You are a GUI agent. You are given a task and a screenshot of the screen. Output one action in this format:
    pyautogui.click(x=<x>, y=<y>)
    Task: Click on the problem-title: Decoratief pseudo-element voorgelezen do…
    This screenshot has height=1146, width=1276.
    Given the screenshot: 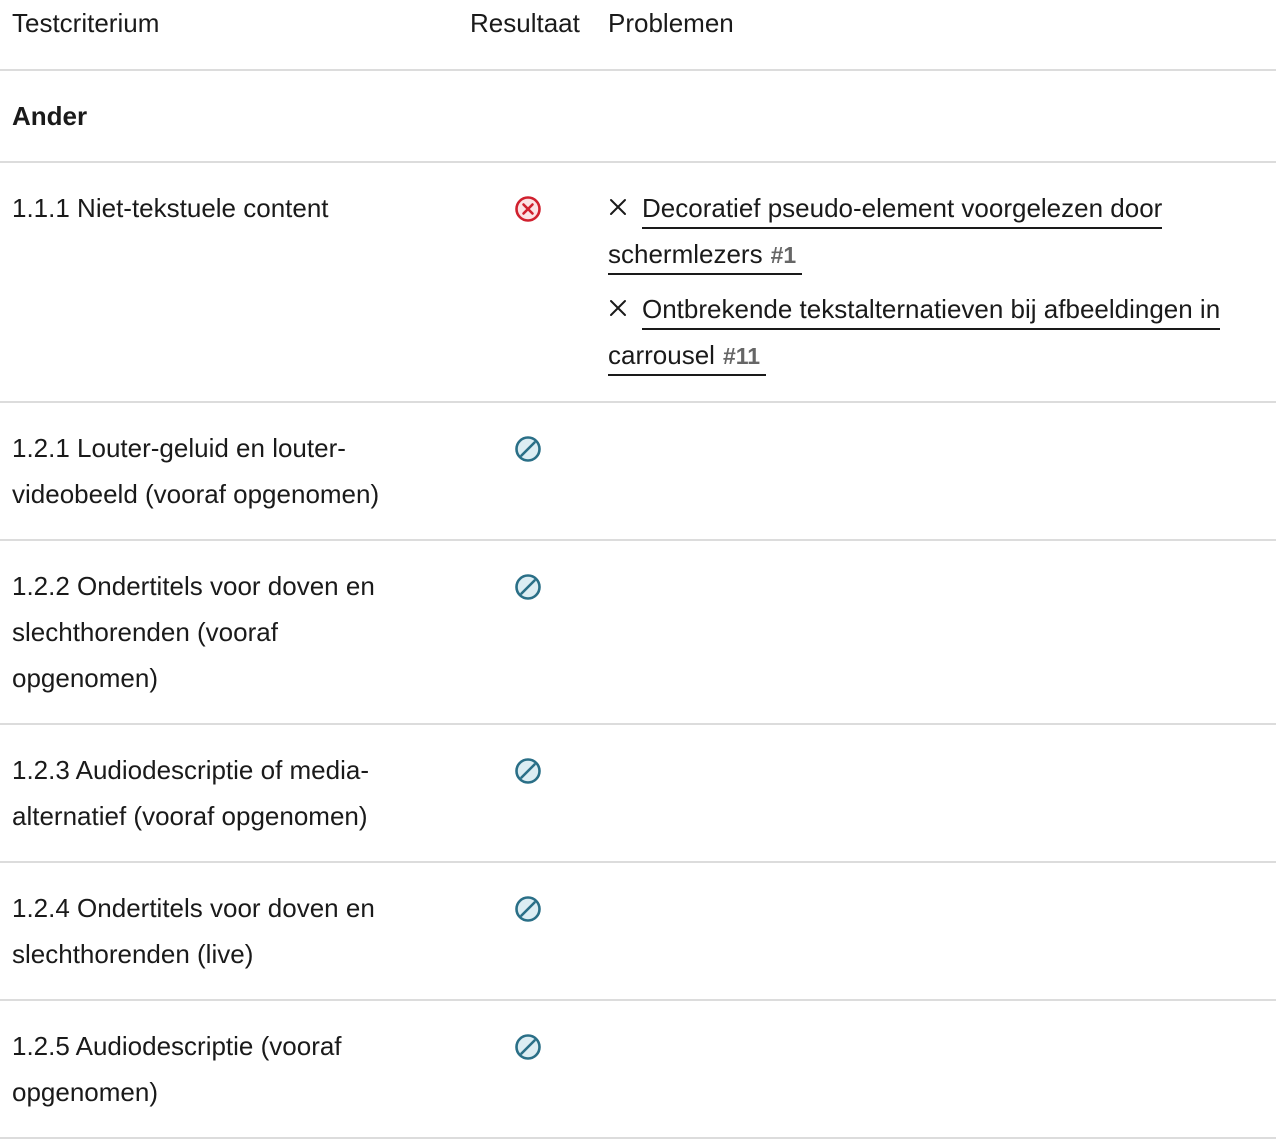 What is the action you would take?
    pyautogui.click(x=885, y=231)
    